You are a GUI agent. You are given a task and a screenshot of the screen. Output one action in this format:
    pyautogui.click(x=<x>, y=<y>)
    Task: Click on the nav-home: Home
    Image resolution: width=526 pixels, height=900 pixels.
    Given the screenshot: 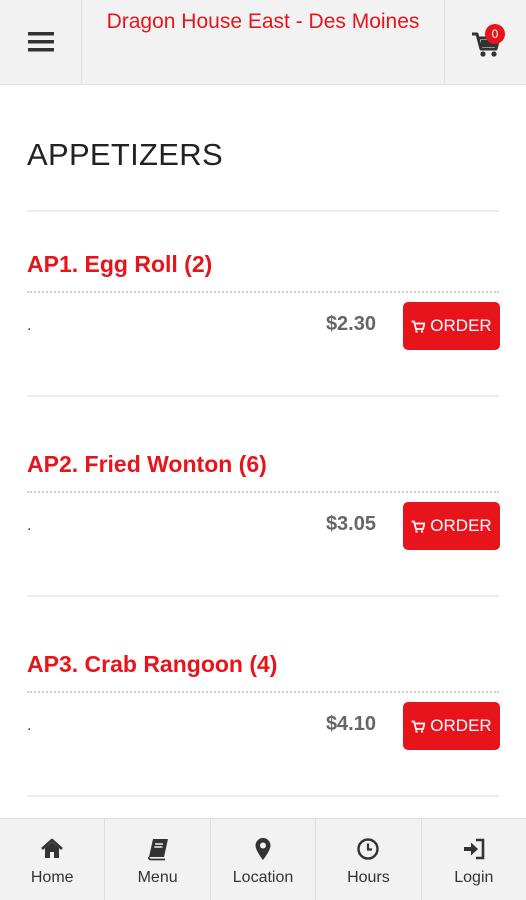 What is the action you would take?
    pyautogui.click(x=53, y=859)
    